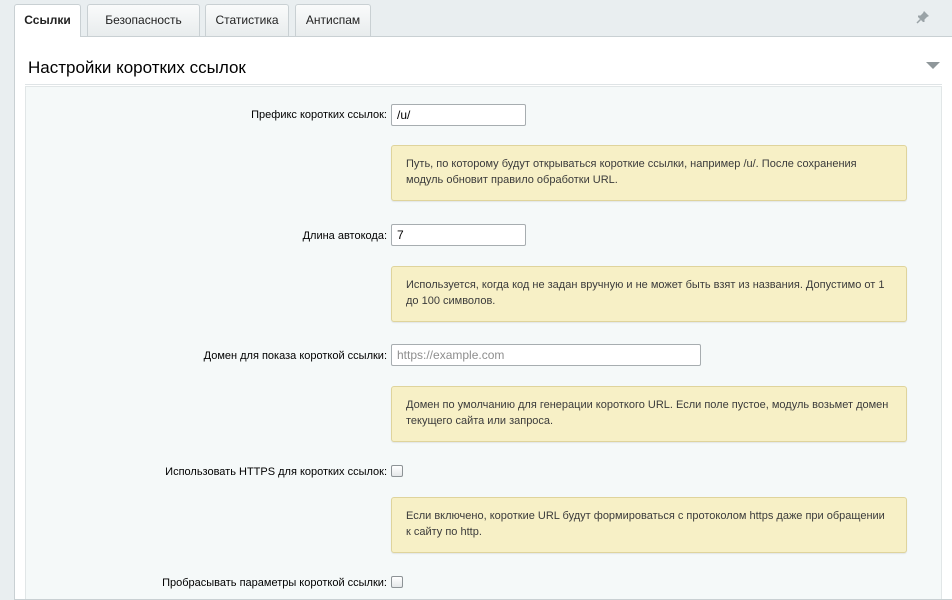 This screenshot has width=952, height=600. Describe the element at coordinates (483, 84) in the screenshot. I see `divider` at that location.